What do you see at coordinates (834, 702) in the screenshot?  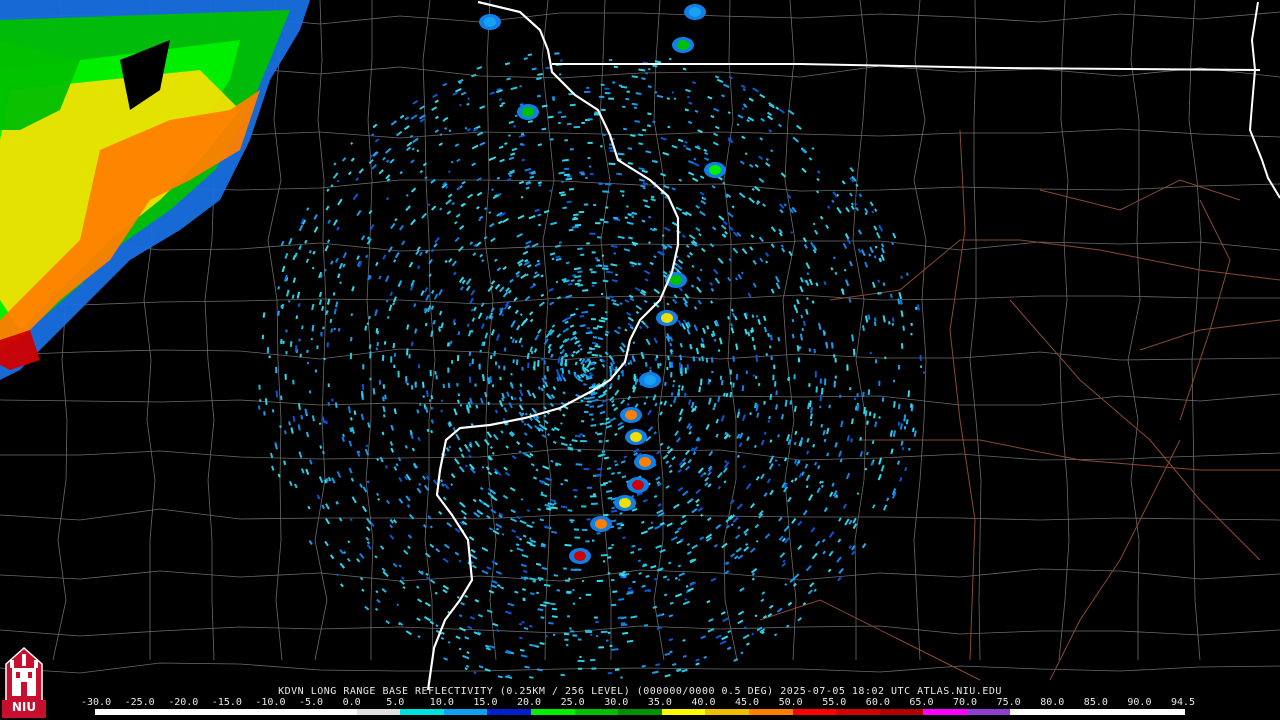 I see `legend-tick-label: 55.0` at bounding box center [834, 702].